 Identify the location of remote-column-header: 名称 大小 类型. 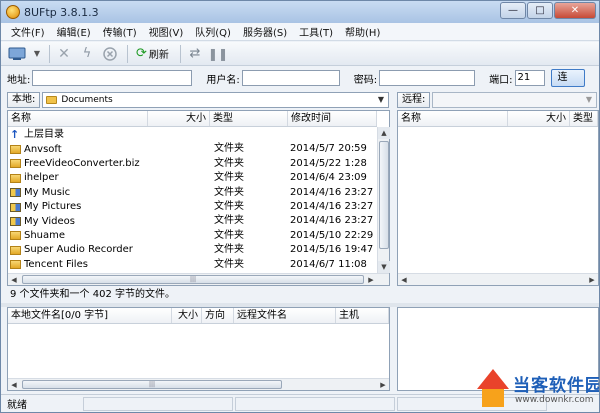
(498, 119).